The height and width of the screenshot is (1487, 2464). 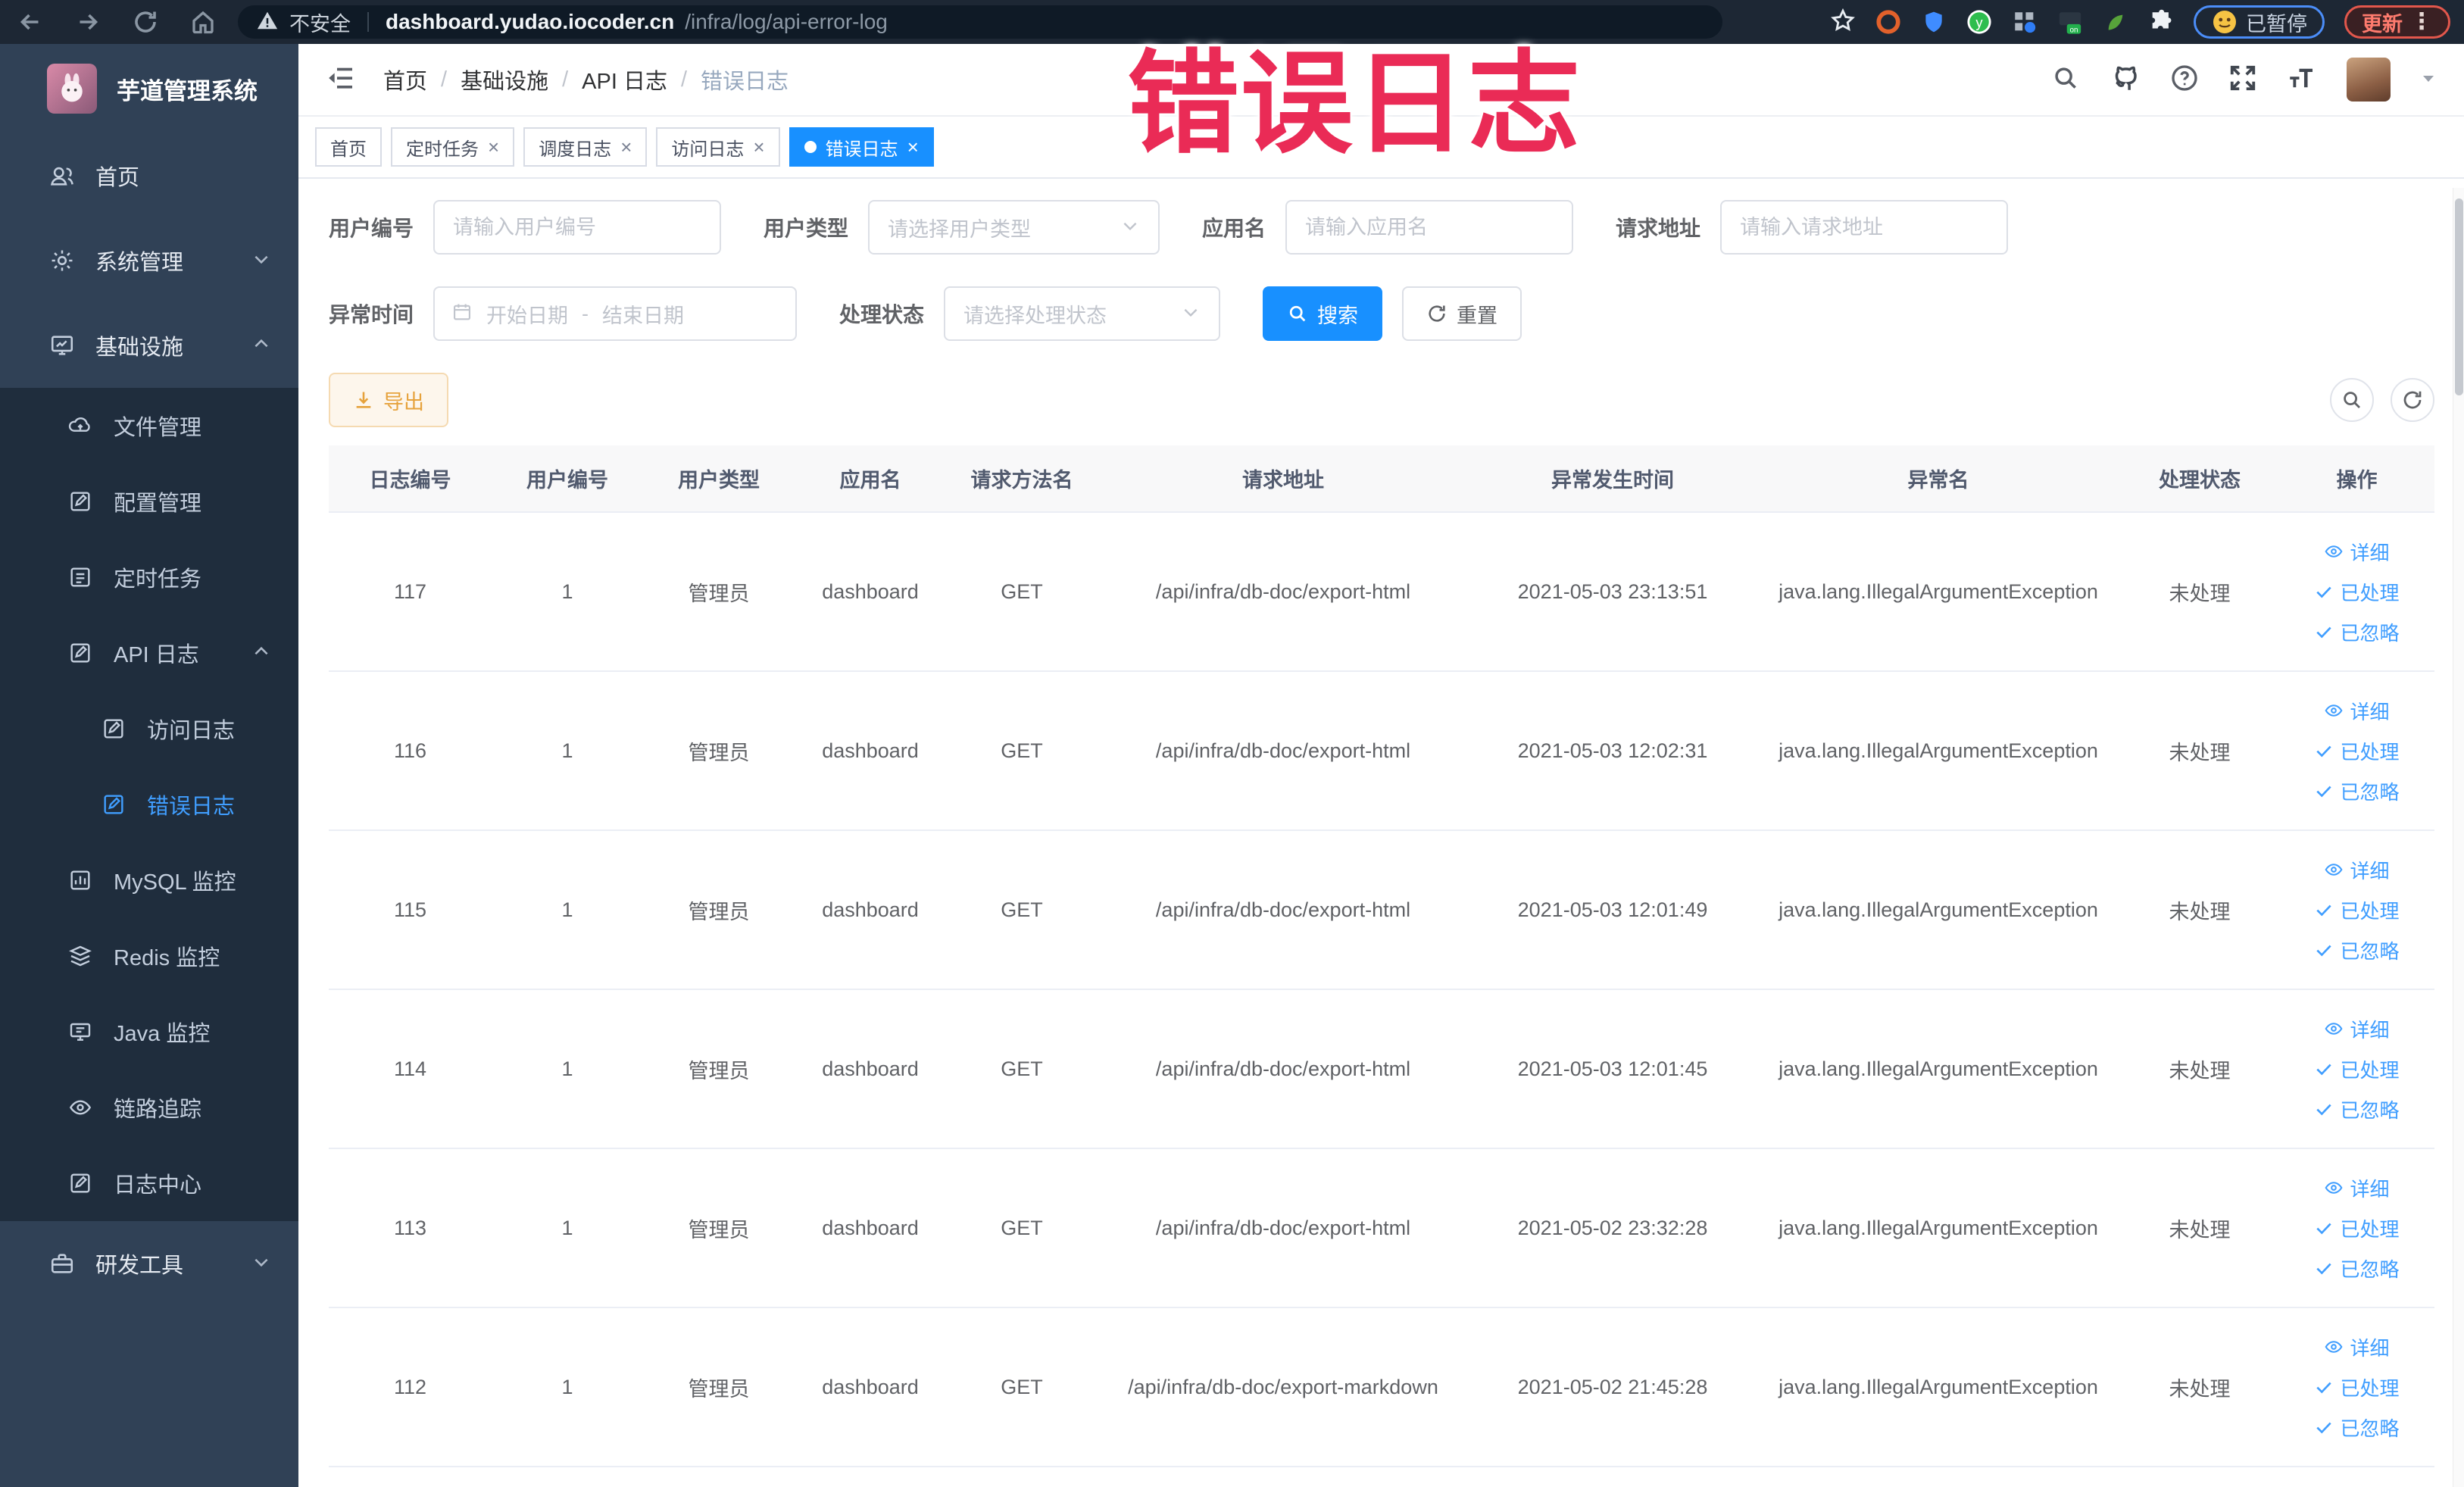 I want to click on reload-icon, so click(x=145, y=22).